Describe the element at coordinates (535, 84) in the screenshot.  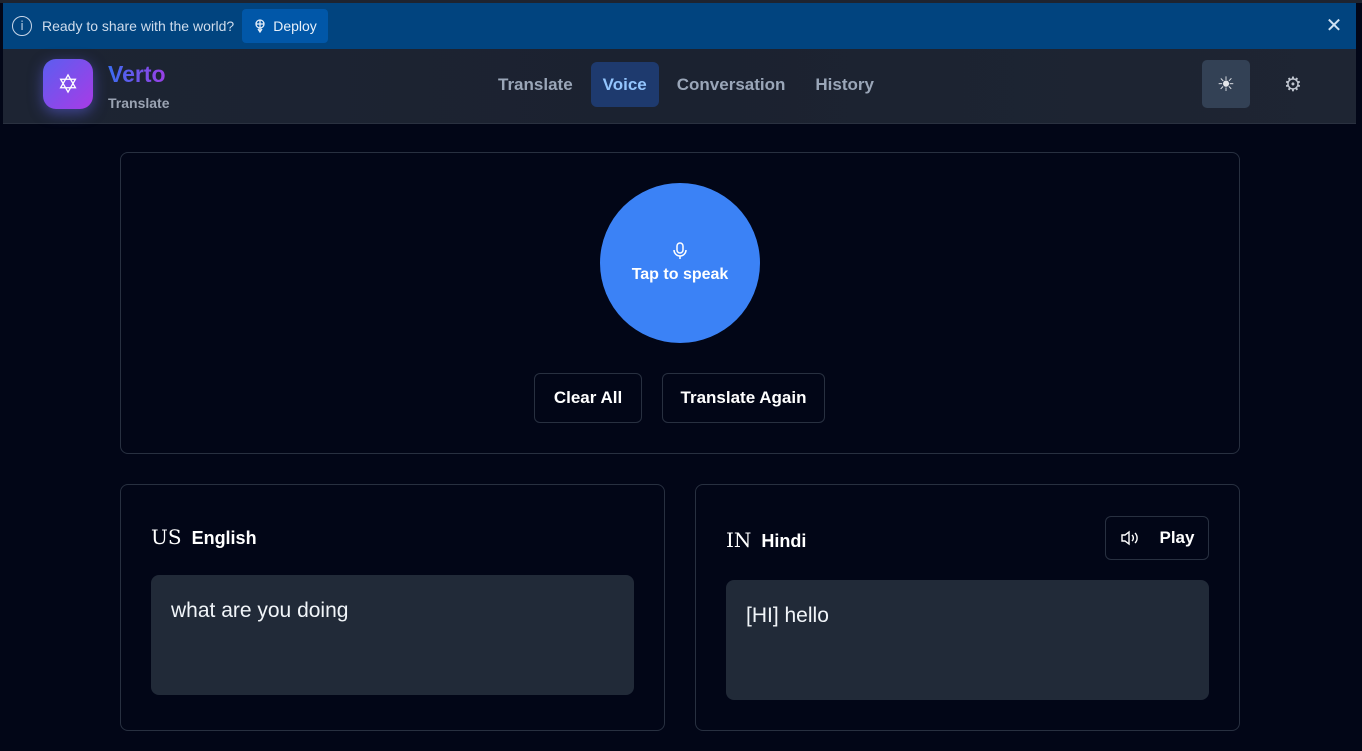
I see `tab-translate: Translate` at that location.